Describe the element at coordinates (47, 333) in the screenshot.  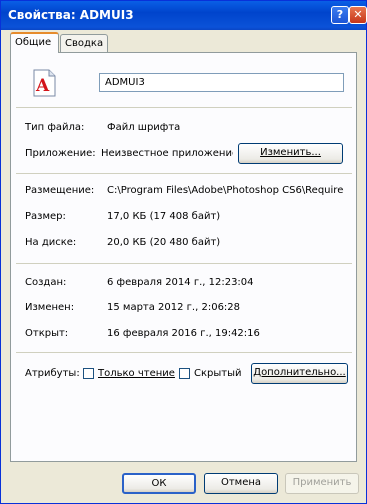
I see `opened-label: Открыт:` at that location.